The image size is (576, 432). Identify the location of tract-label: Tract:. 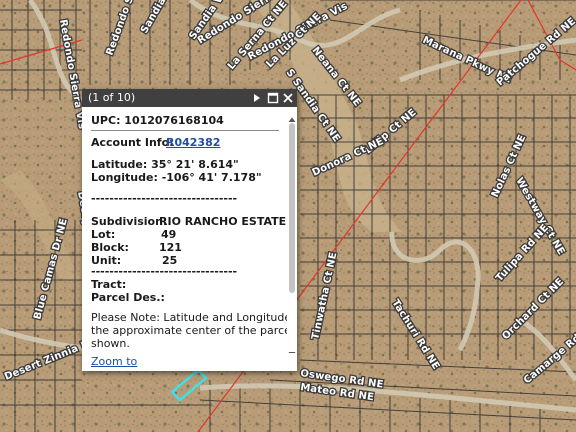
(109, 284).